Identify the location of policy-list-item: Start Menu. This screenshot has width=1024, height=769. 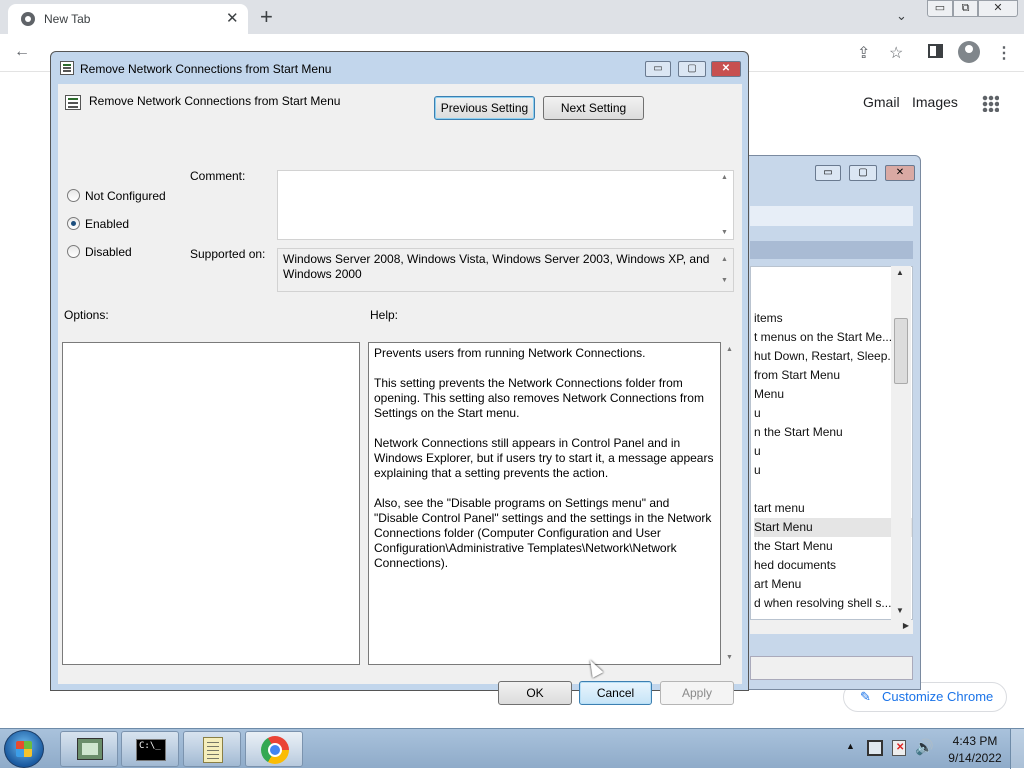
(833, 527).